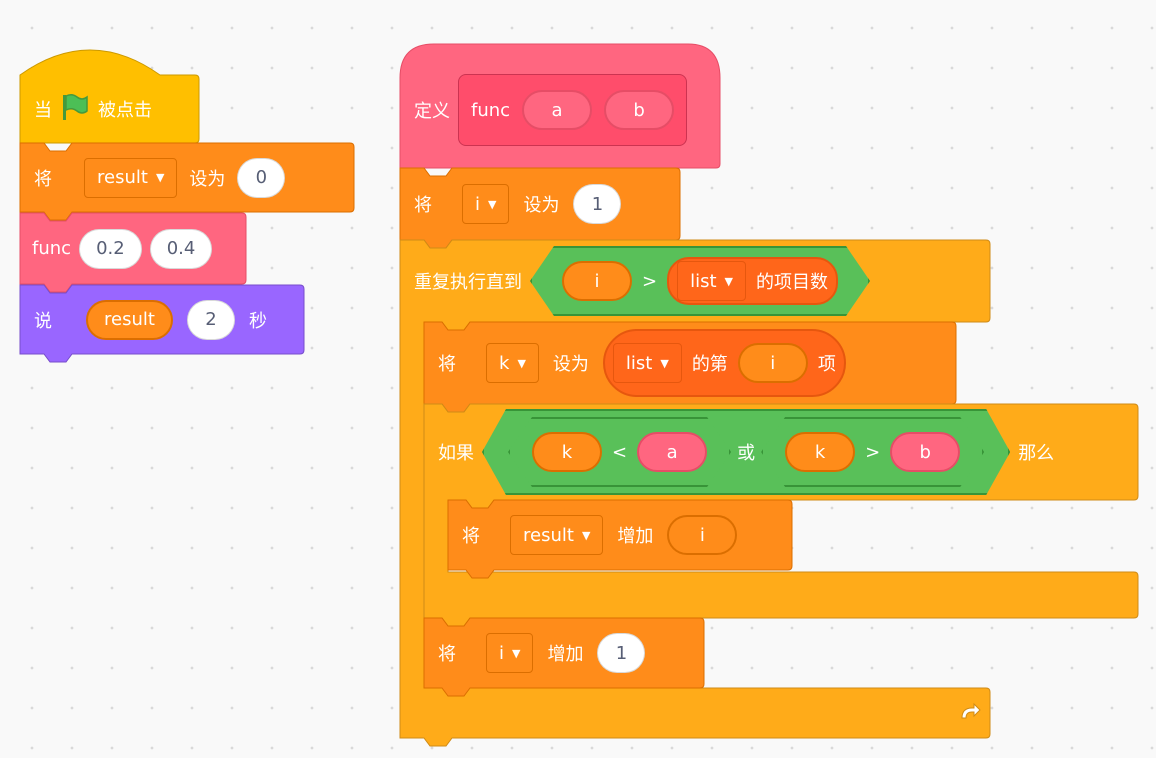 This screenshot has height=758, width=1156. Describe the element at coordinates (43, 110) in the screenshot. I see `when-label: 当` at that location.